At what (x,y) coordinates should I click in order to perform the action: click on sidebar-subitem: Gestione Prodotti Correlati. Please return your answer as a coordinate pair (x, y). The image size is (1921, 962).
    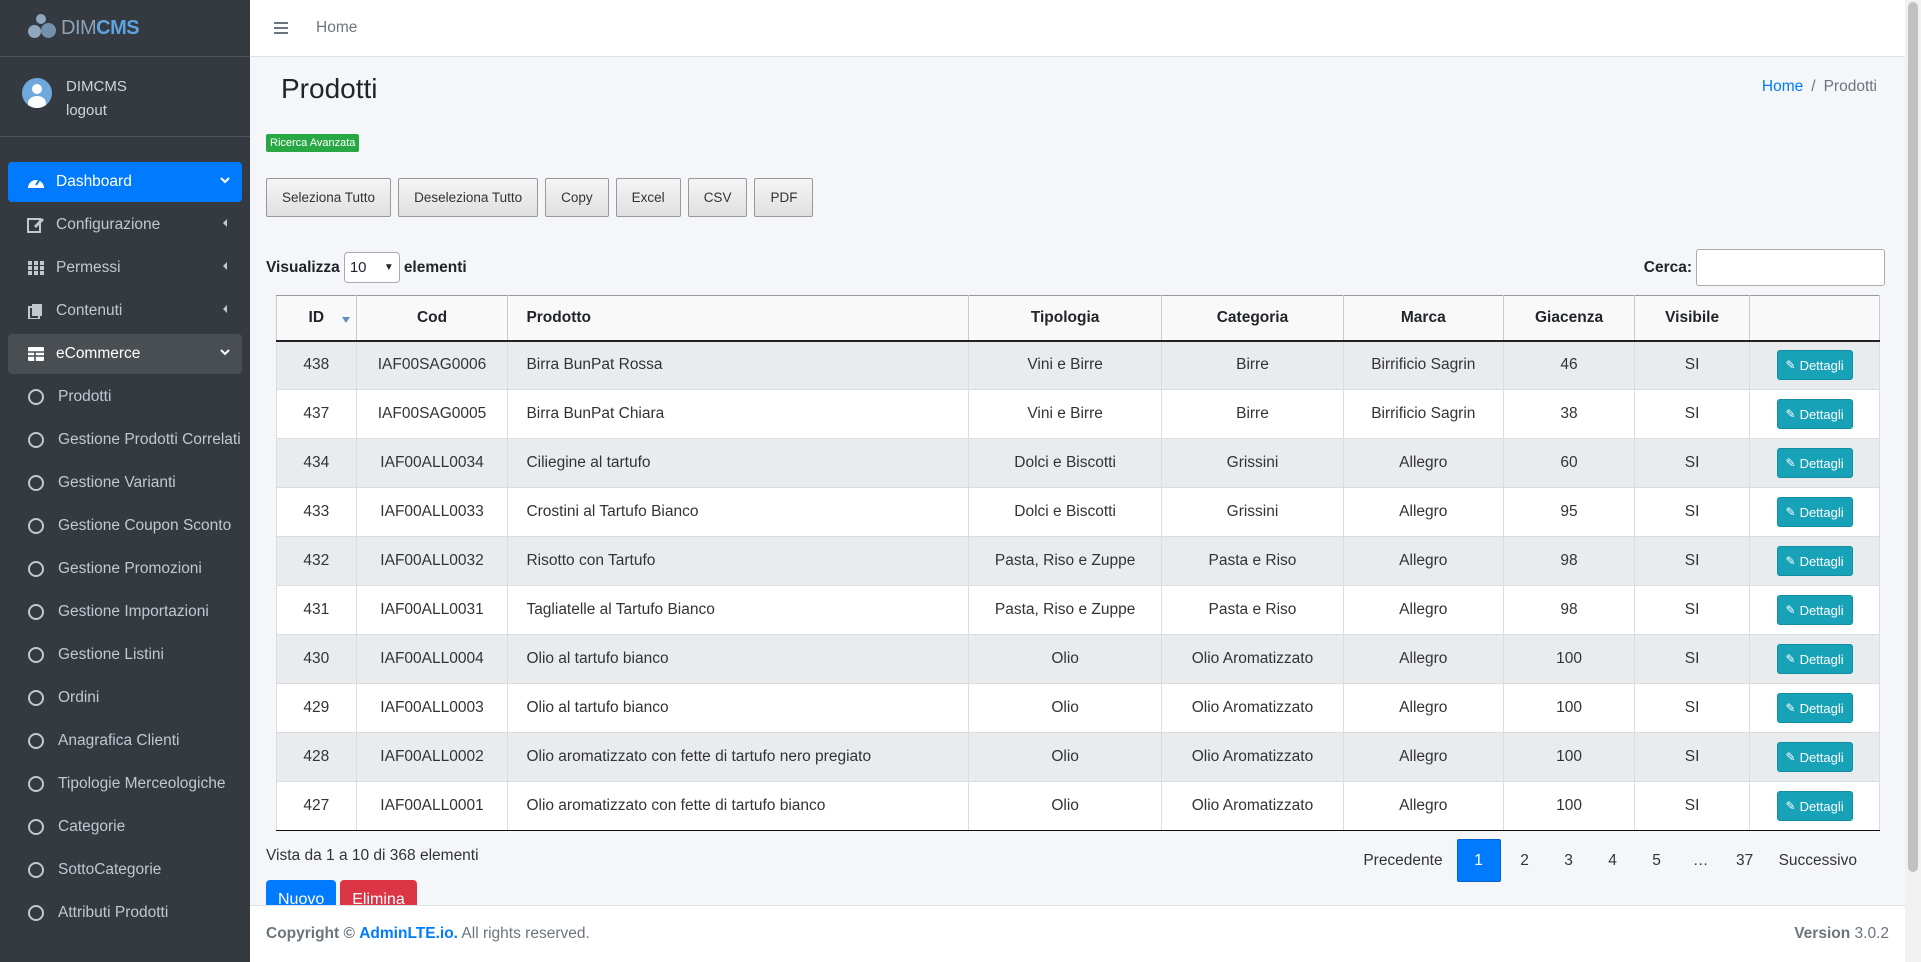
    Looking at the image, I should click on (125, 440).